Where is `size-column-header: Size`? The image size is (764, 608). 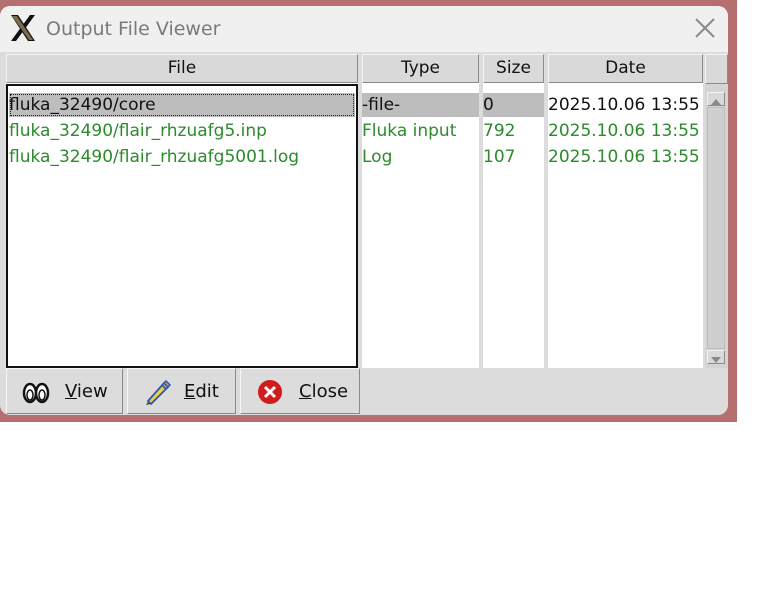 size-column-header: Size is located at coordinates (513, 68).